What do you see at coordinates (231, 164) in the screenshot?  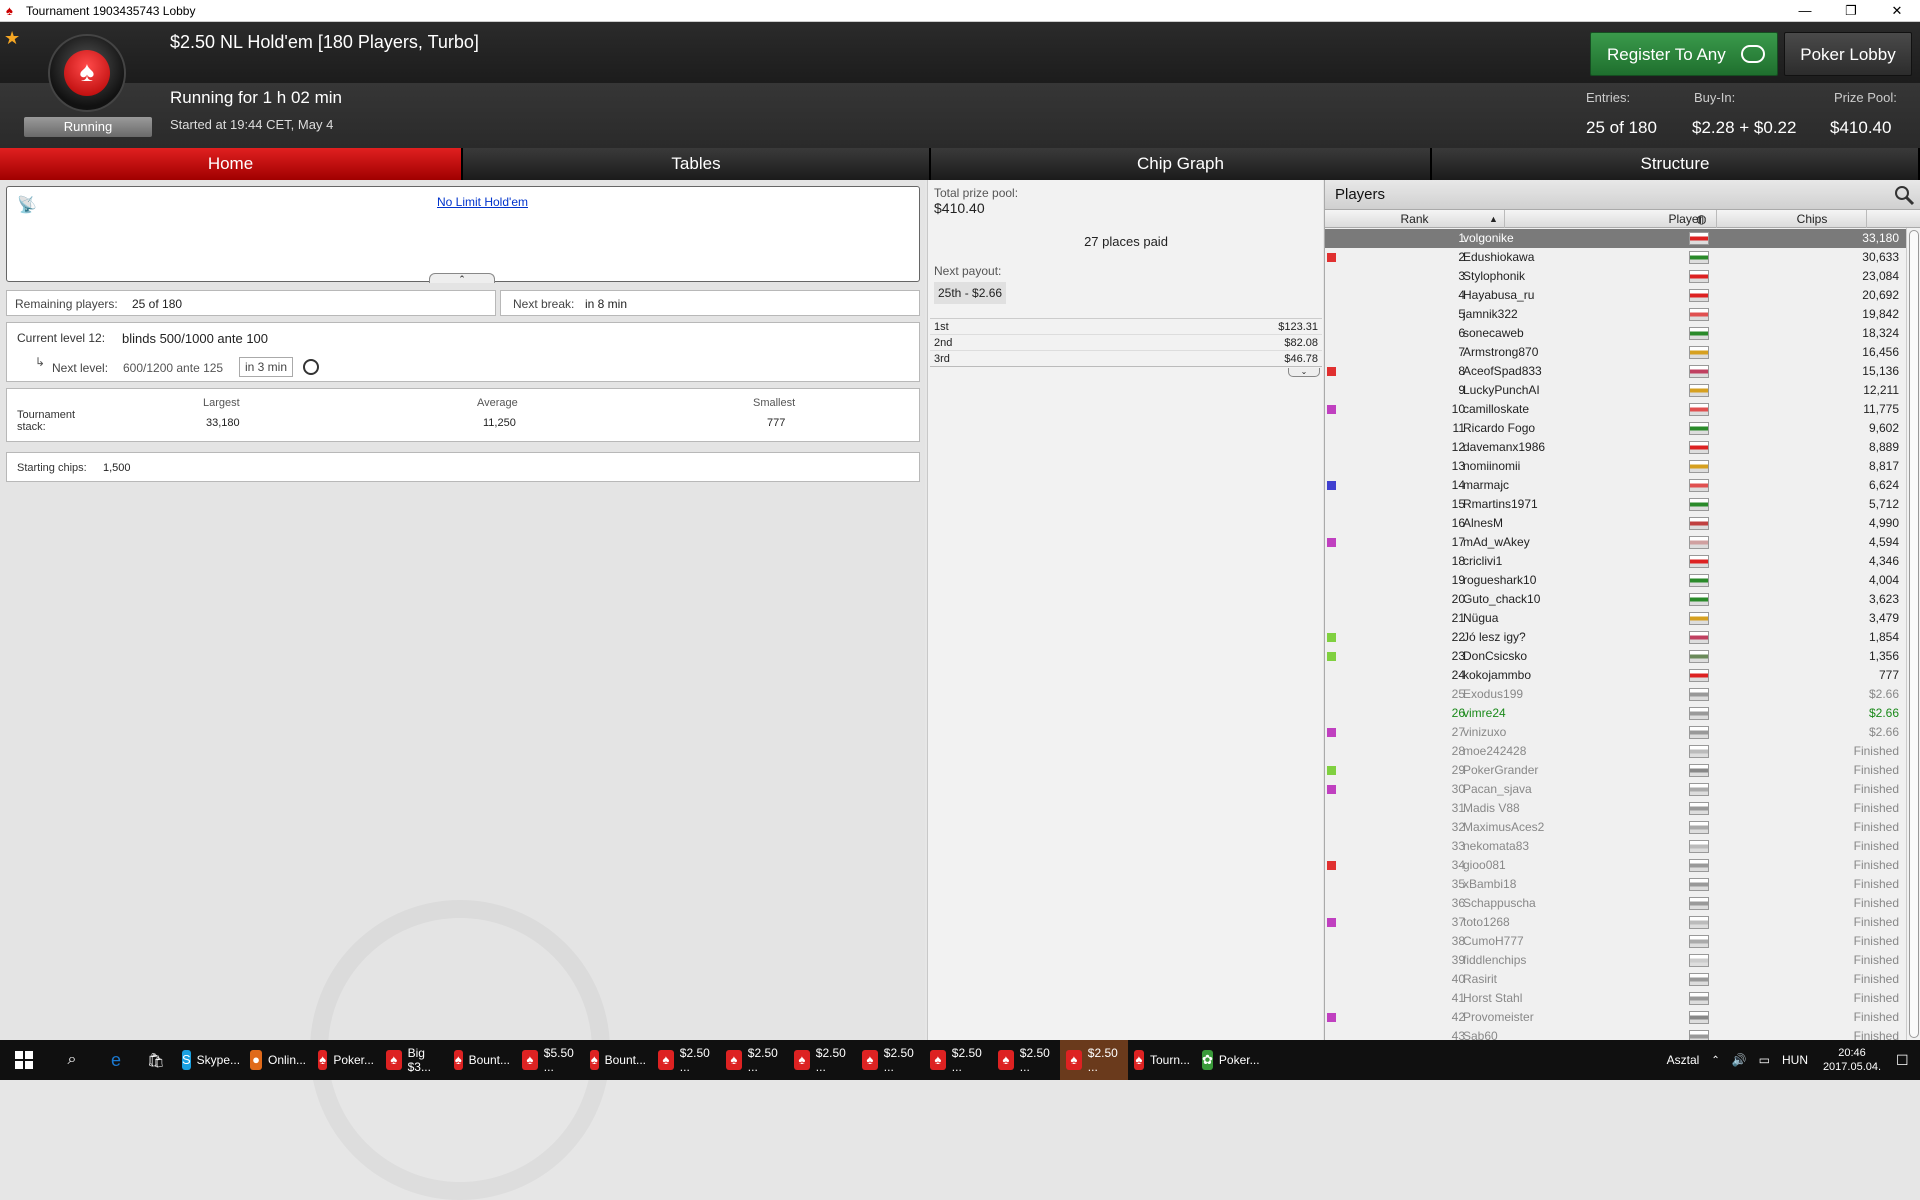 I see `tab-home: Home` at bounding box center [231, 164].